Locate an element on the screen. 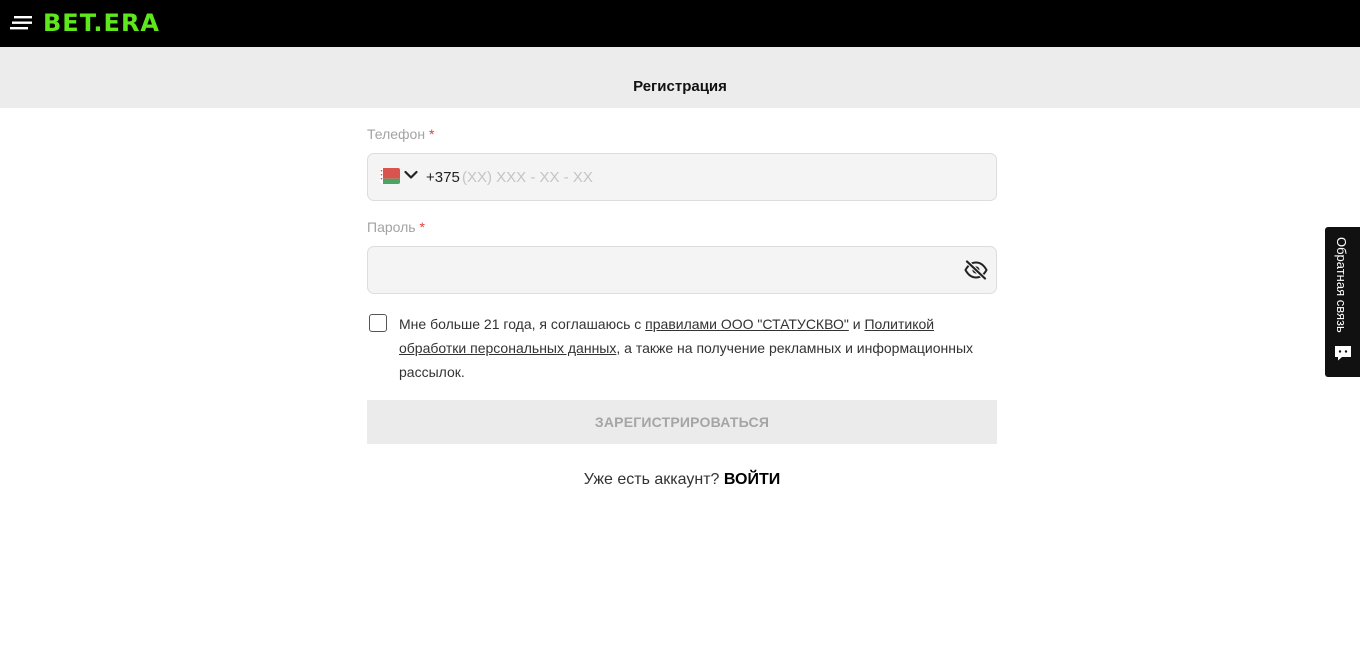  chevron-down-icon is located at coordinates (411, 175).